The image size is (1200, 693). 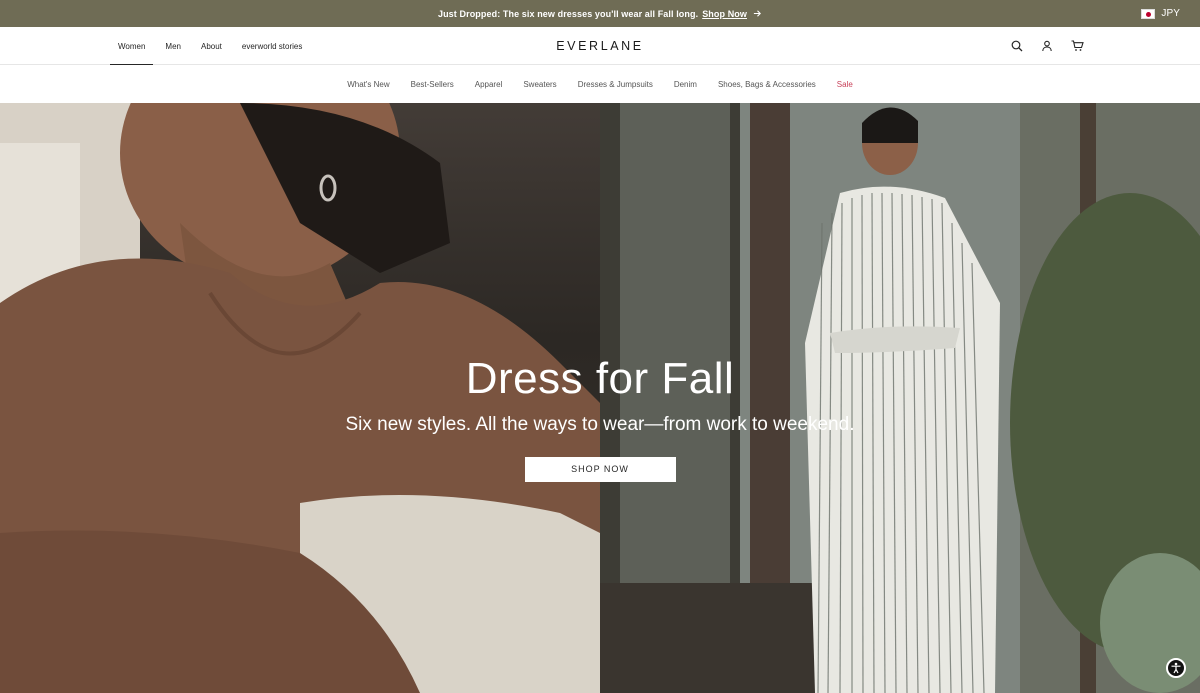 What do you see at coordinates (724, 14) in the screenshot?
I see `announcement-link: Shop Now` at bounding box center [724, 14].